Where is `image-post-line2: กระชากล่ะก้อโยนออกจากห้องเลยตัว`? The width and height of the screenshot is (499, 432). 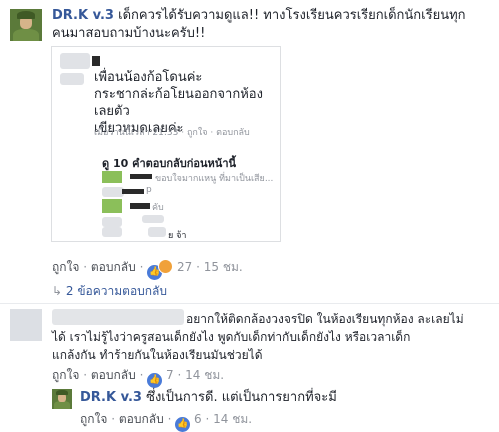 image-post-line2: กระชากล่ะก้อโยนออกจากห้องเลยตัว is located at coordinates (178, 103).